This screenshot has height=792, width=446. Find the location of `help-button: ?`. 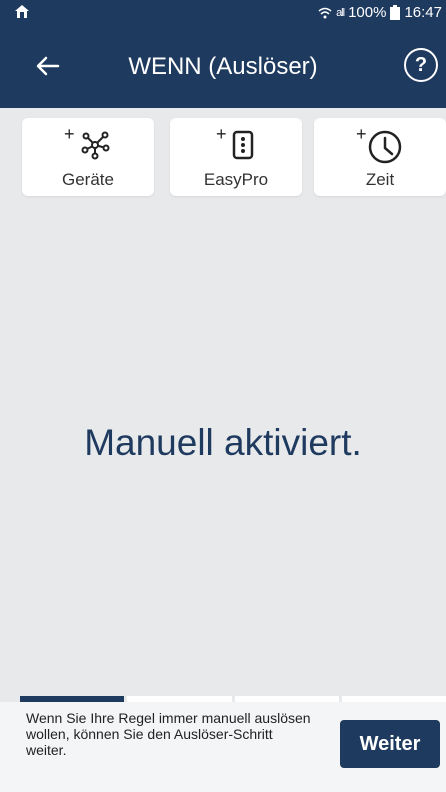

help-button: ? is located at coordinates (421, 65).